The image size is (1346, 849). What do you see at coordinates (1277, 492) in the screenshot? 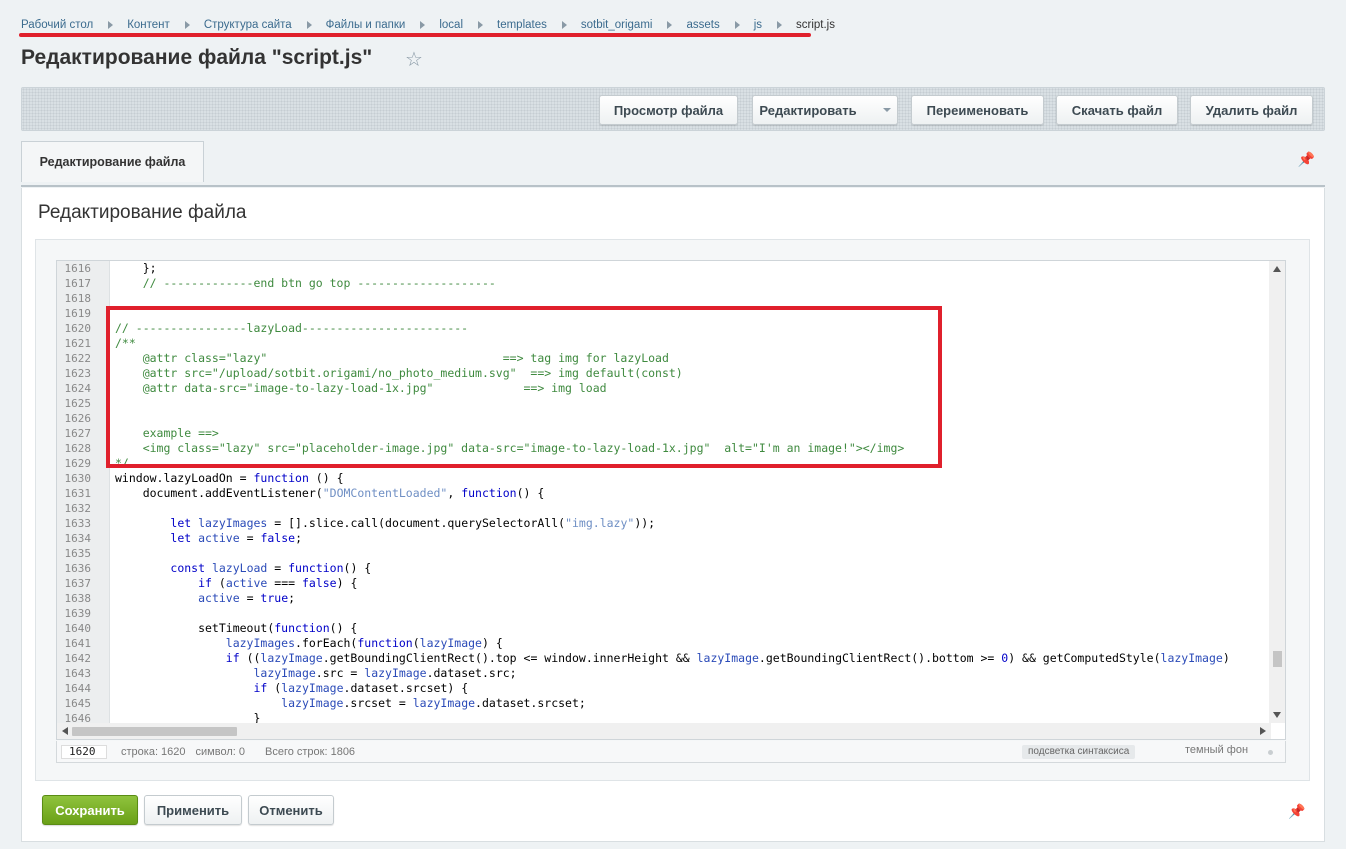
I see `vertical-scrollbar` at bounding box center [1277, 492].